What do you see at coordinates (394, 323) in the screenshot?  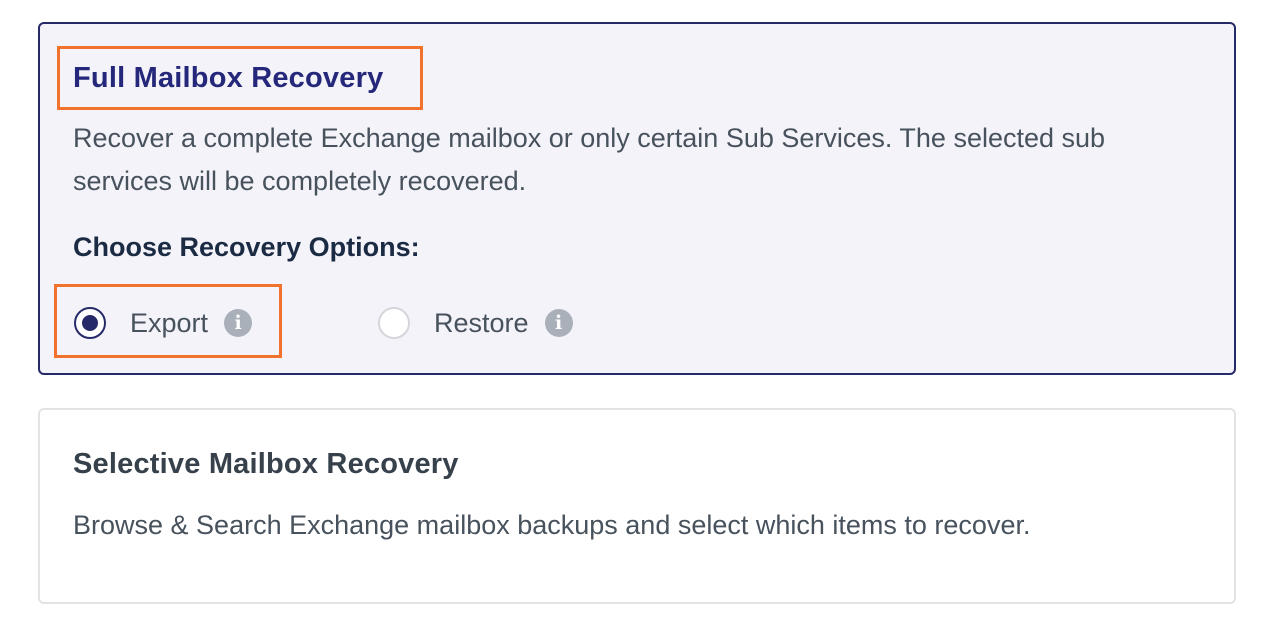 I see `restore-radio-button` at bounding box center [394, 323].